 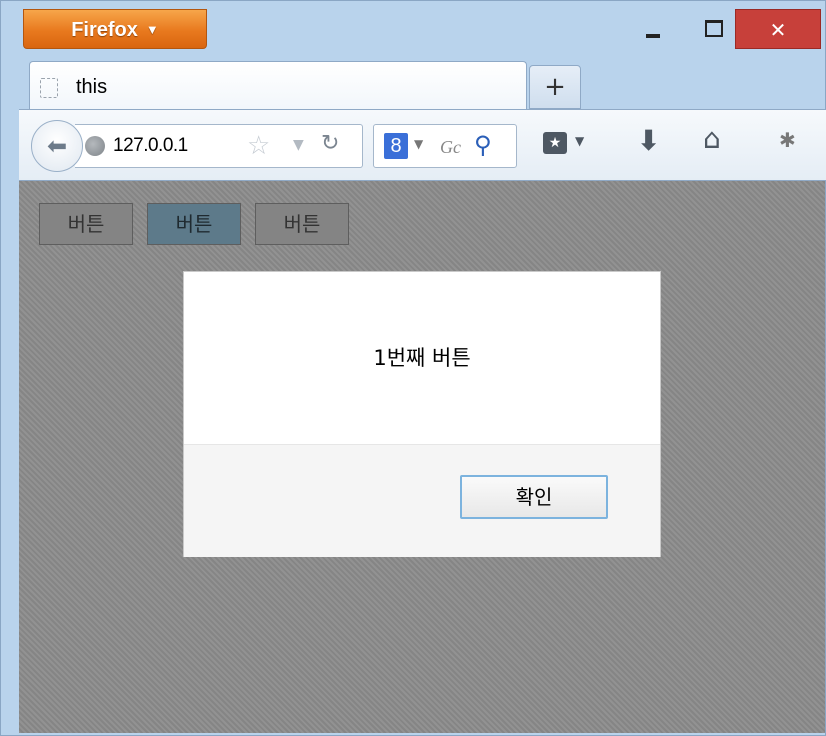 I want to click on close-icon: ✕, so click(x=778, y=30).